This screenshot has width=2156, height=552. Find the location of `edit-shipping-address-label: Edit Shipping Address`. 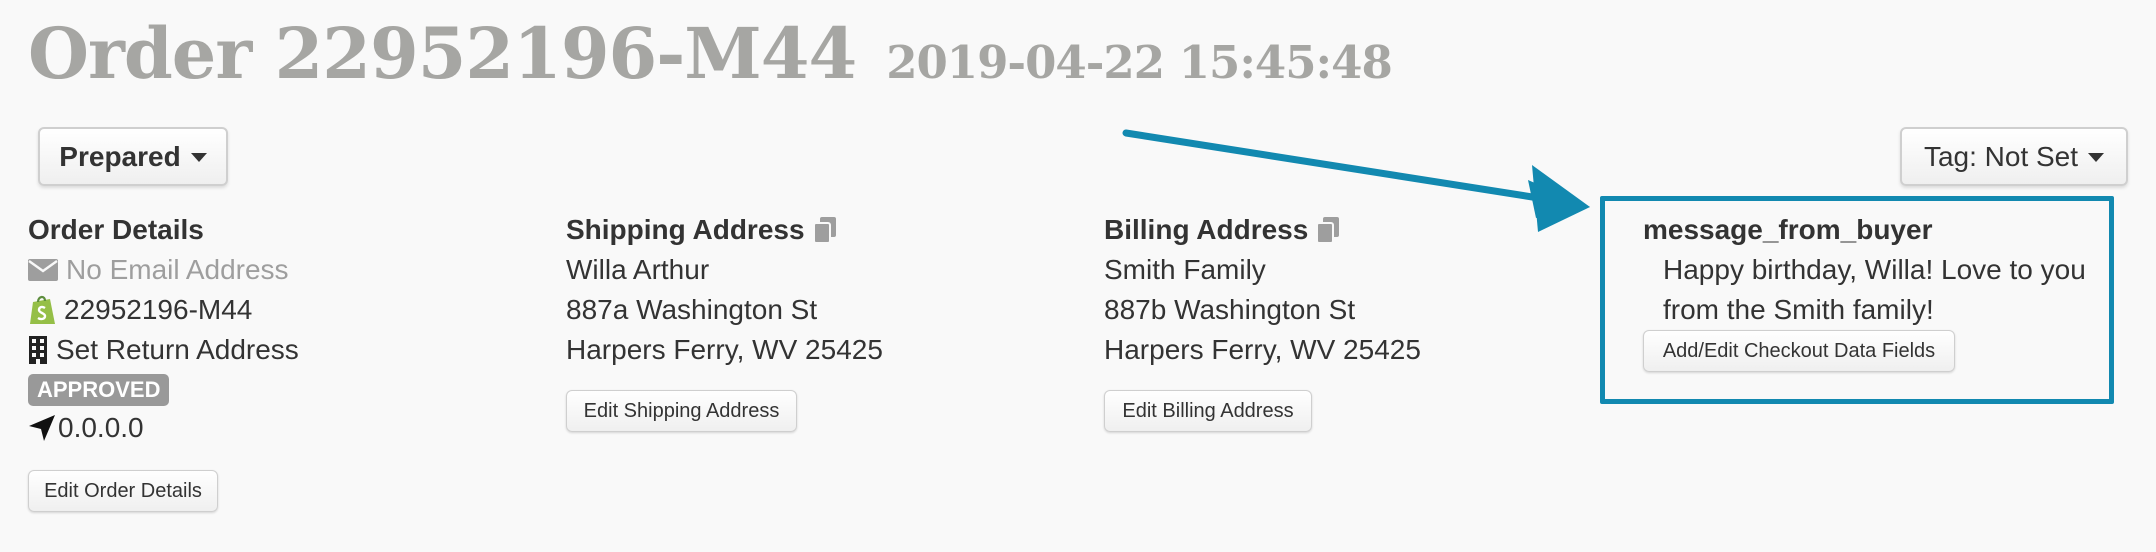

edit-shipping-address-label: Edit Shipping Address is located at coordinates (681, 410).